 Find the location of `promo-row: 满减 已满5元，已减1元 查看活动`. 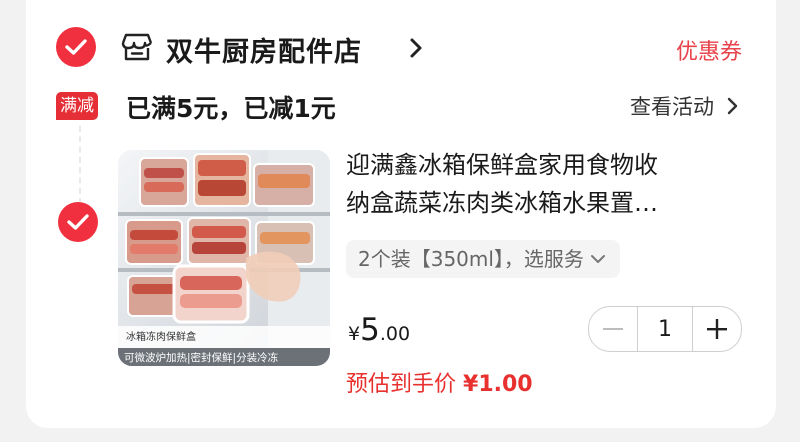

promo-row: 满减 已满5元，已减1元 查看活动 is located at coordinates (401, 106).